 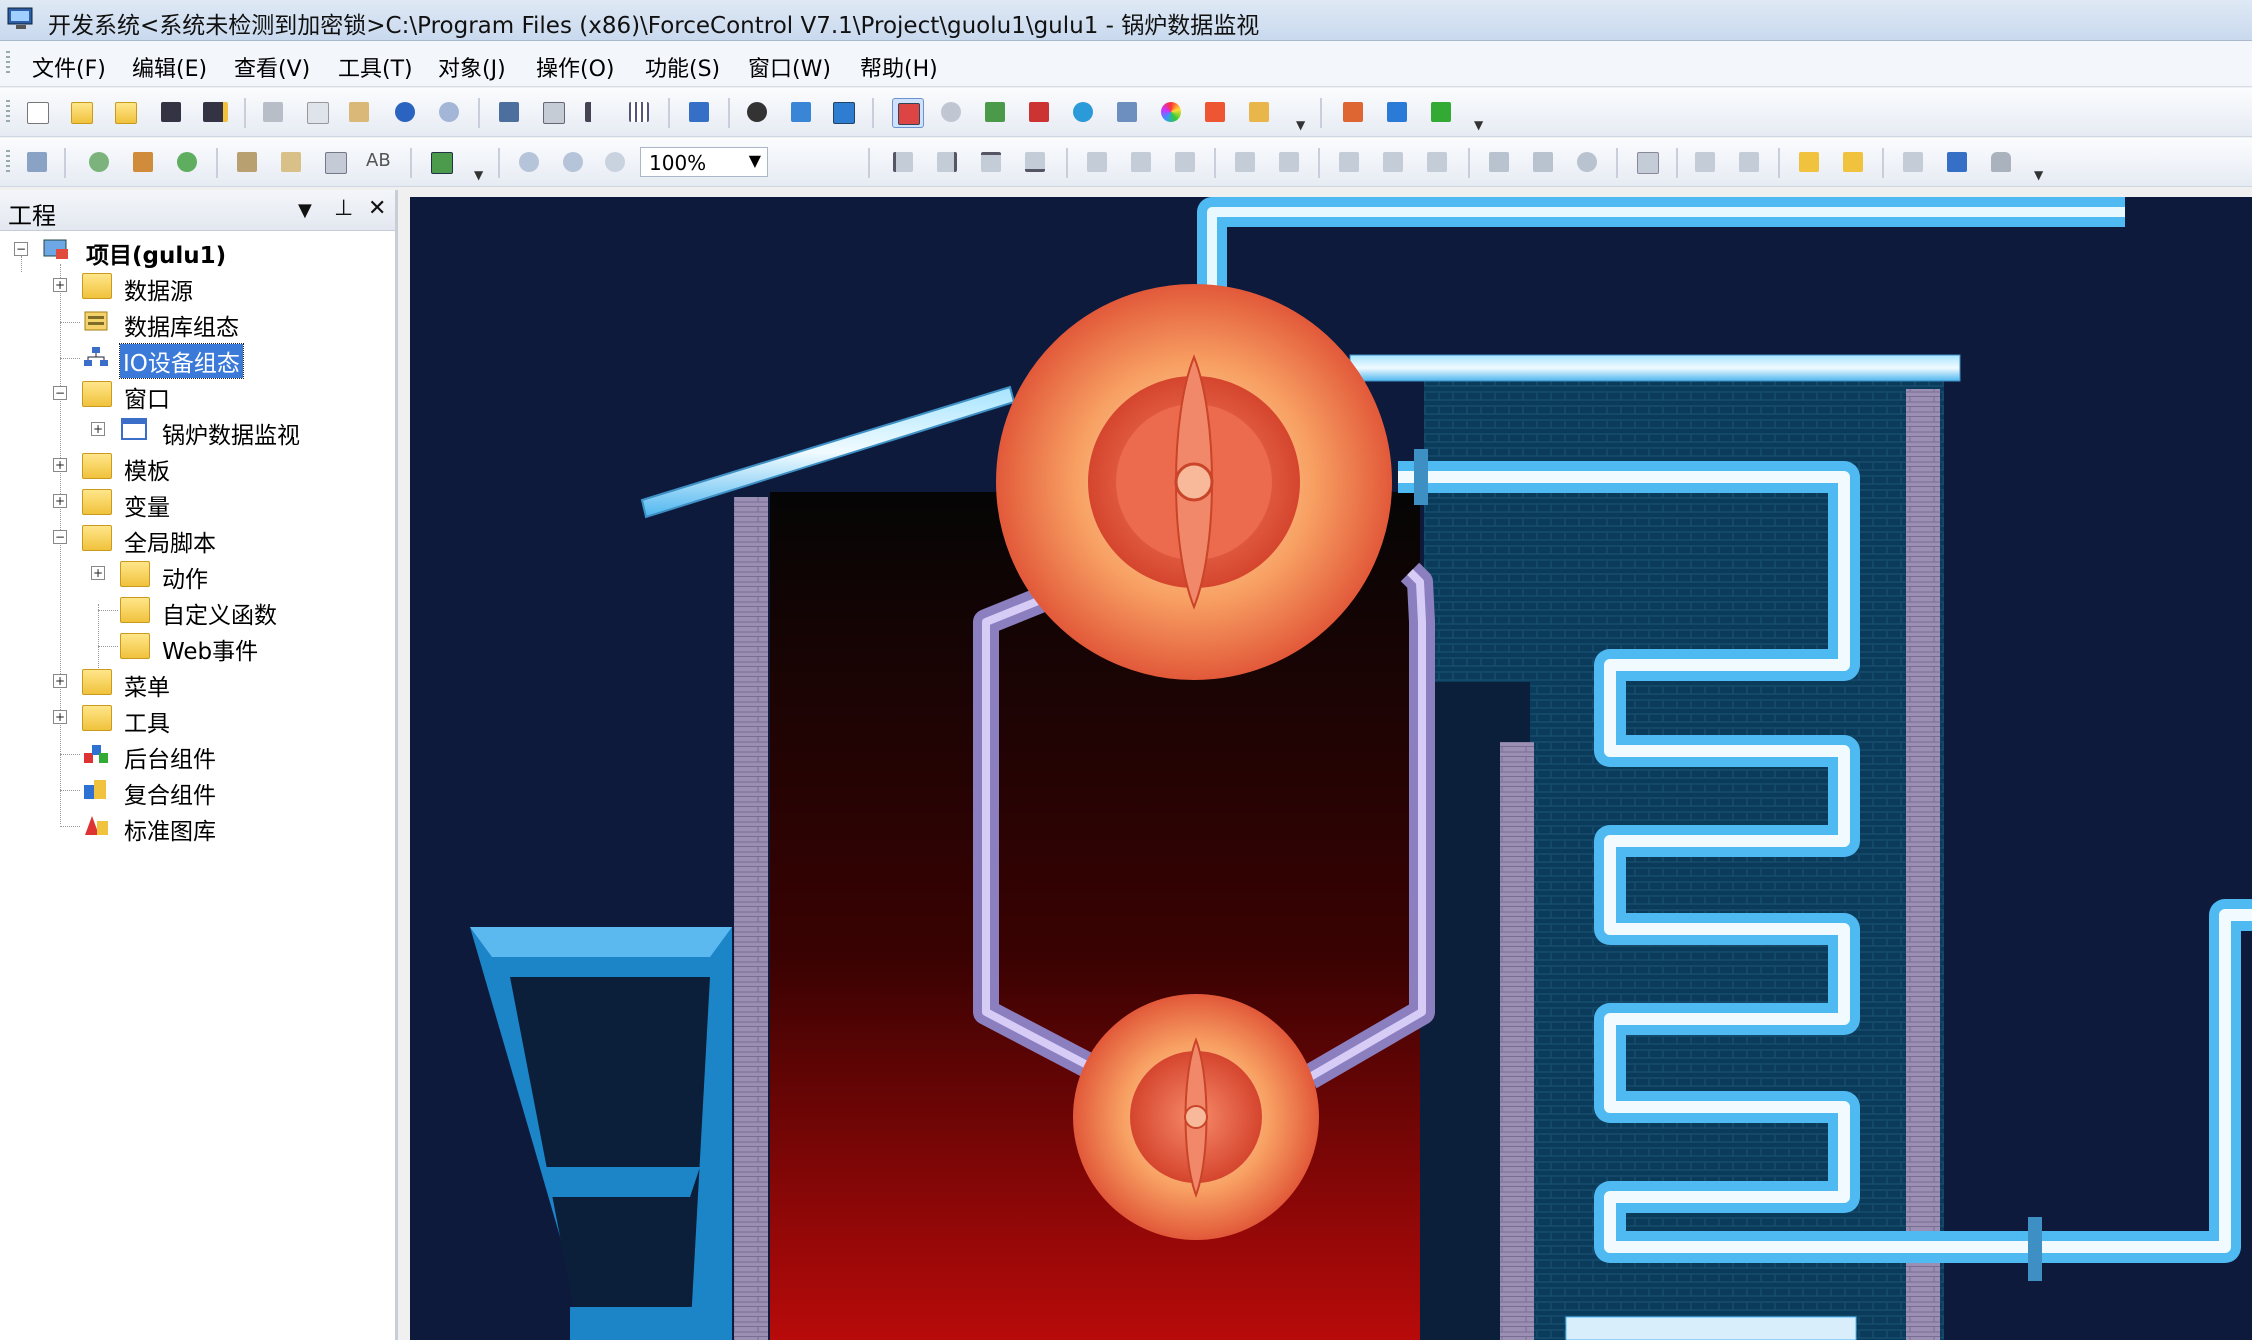 What do you see at coordinates (1353, 112) in the screenshot?
I see `library-icon` at bounding box center [1353, 112].